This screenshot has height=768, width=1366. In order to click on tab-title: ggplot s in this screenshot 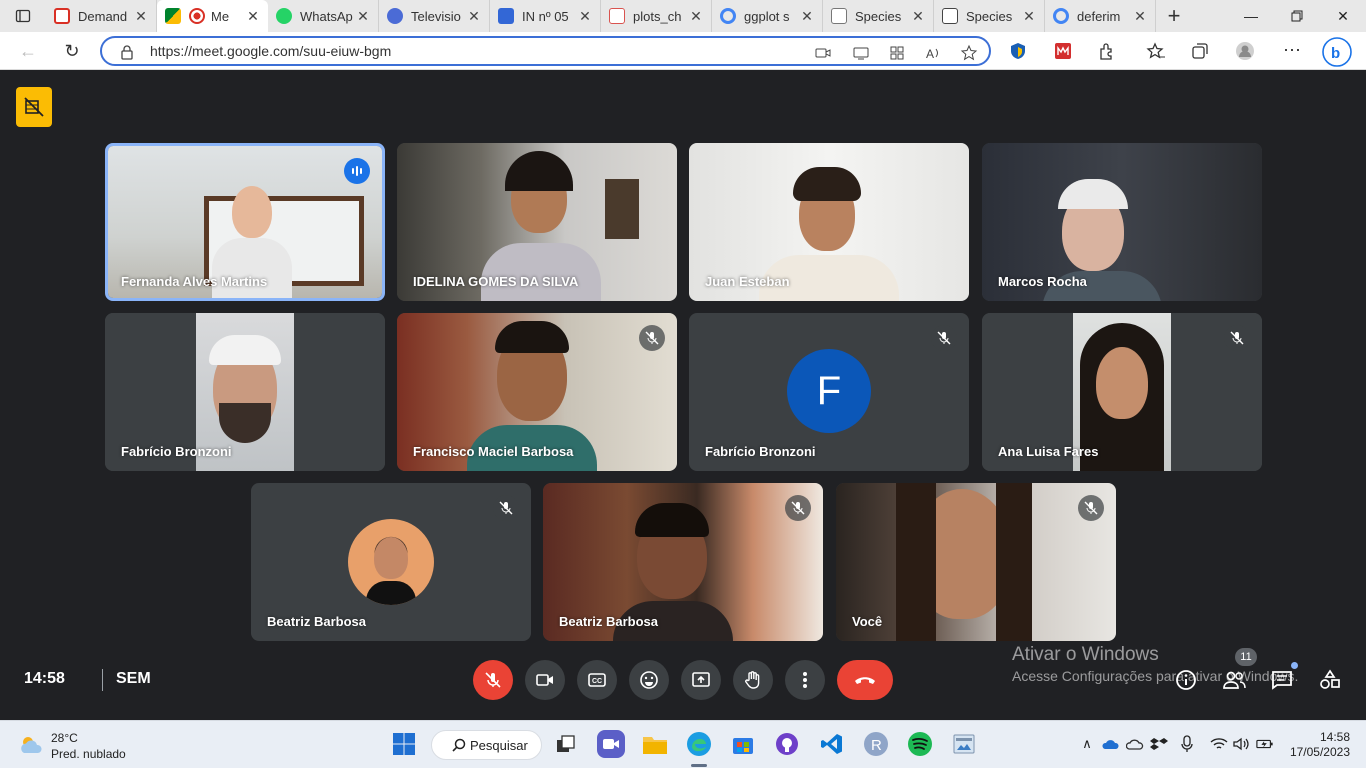, I will do `click(767, 16)`.